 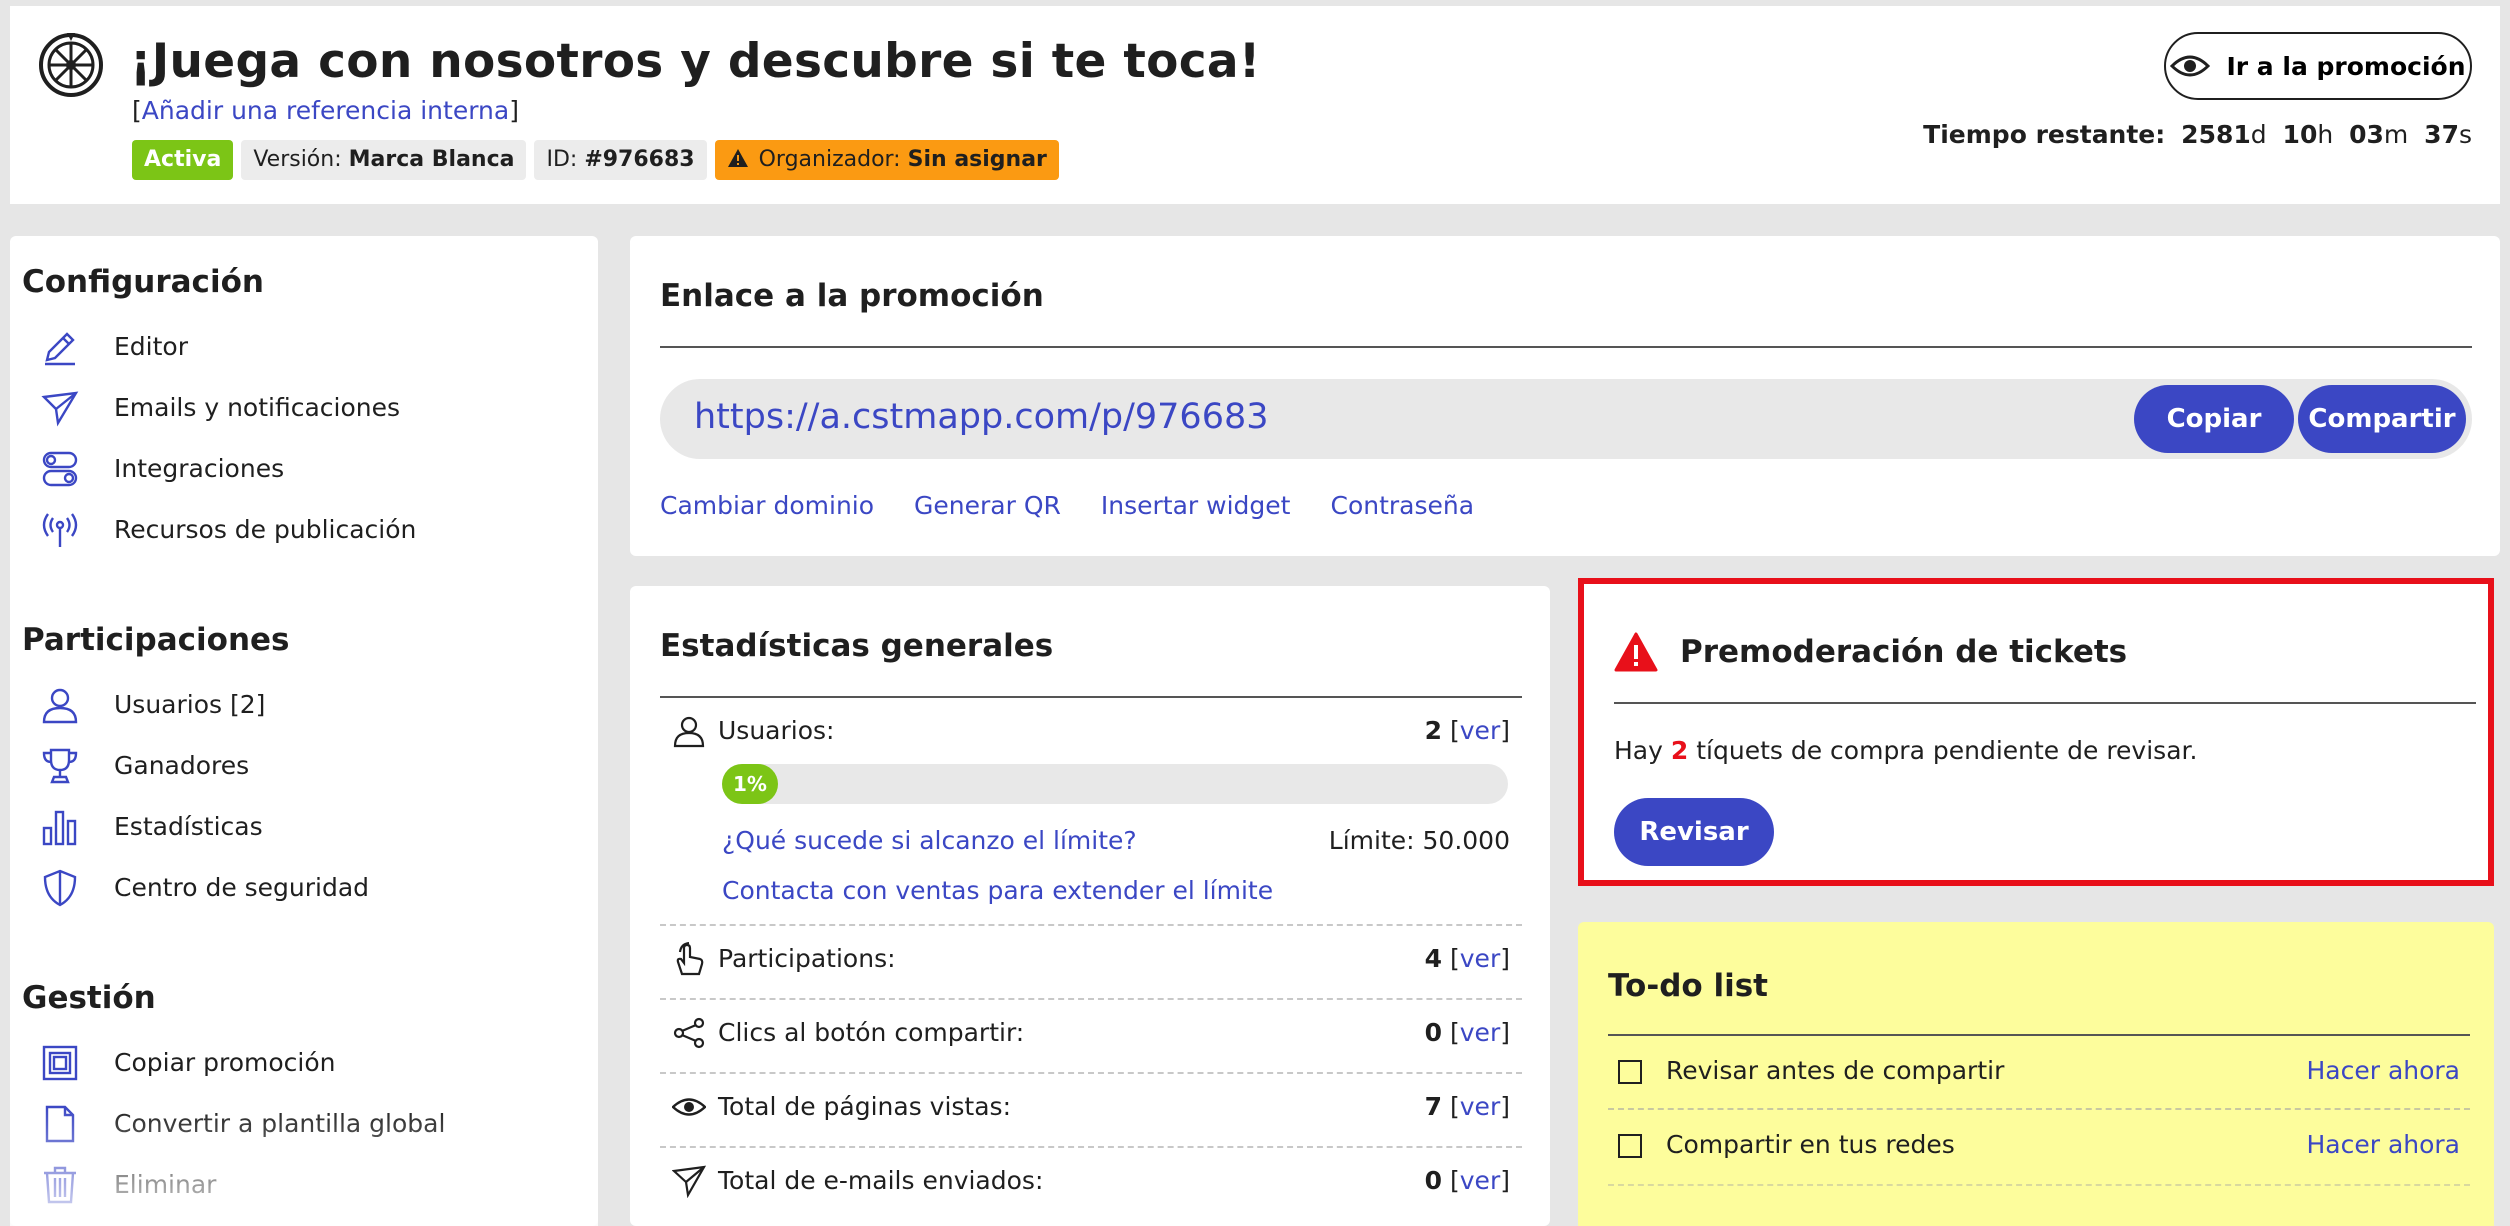 I want to click on password-link: Contraseña, so click(x=1402, y=505).